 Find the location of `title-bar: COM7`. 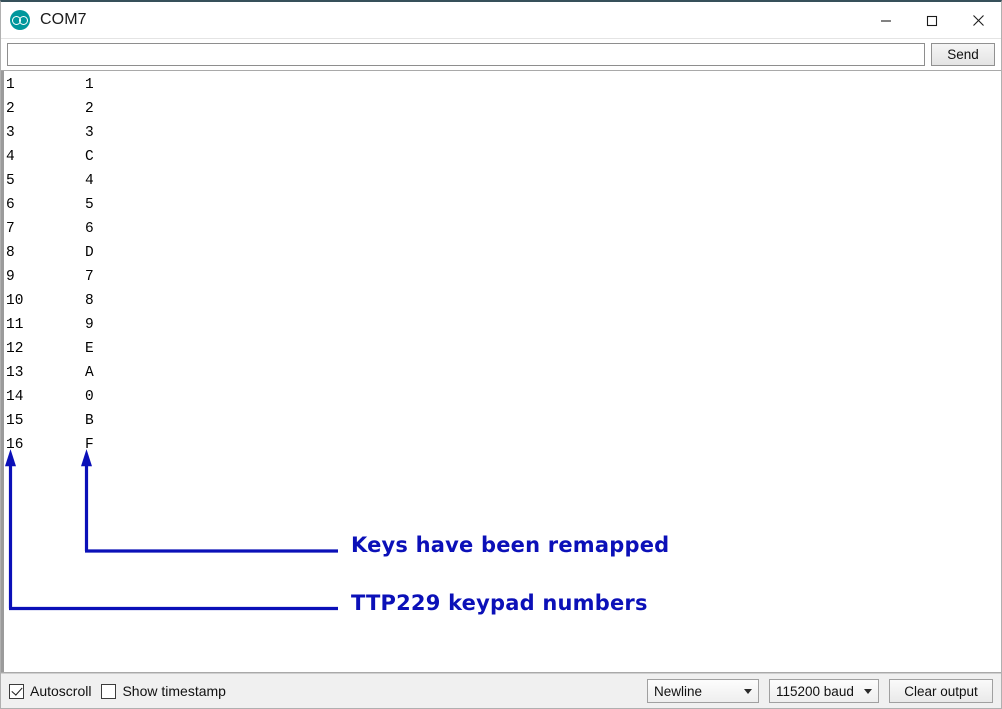

title-bar: COM7 is located at coordinates (501, 20).